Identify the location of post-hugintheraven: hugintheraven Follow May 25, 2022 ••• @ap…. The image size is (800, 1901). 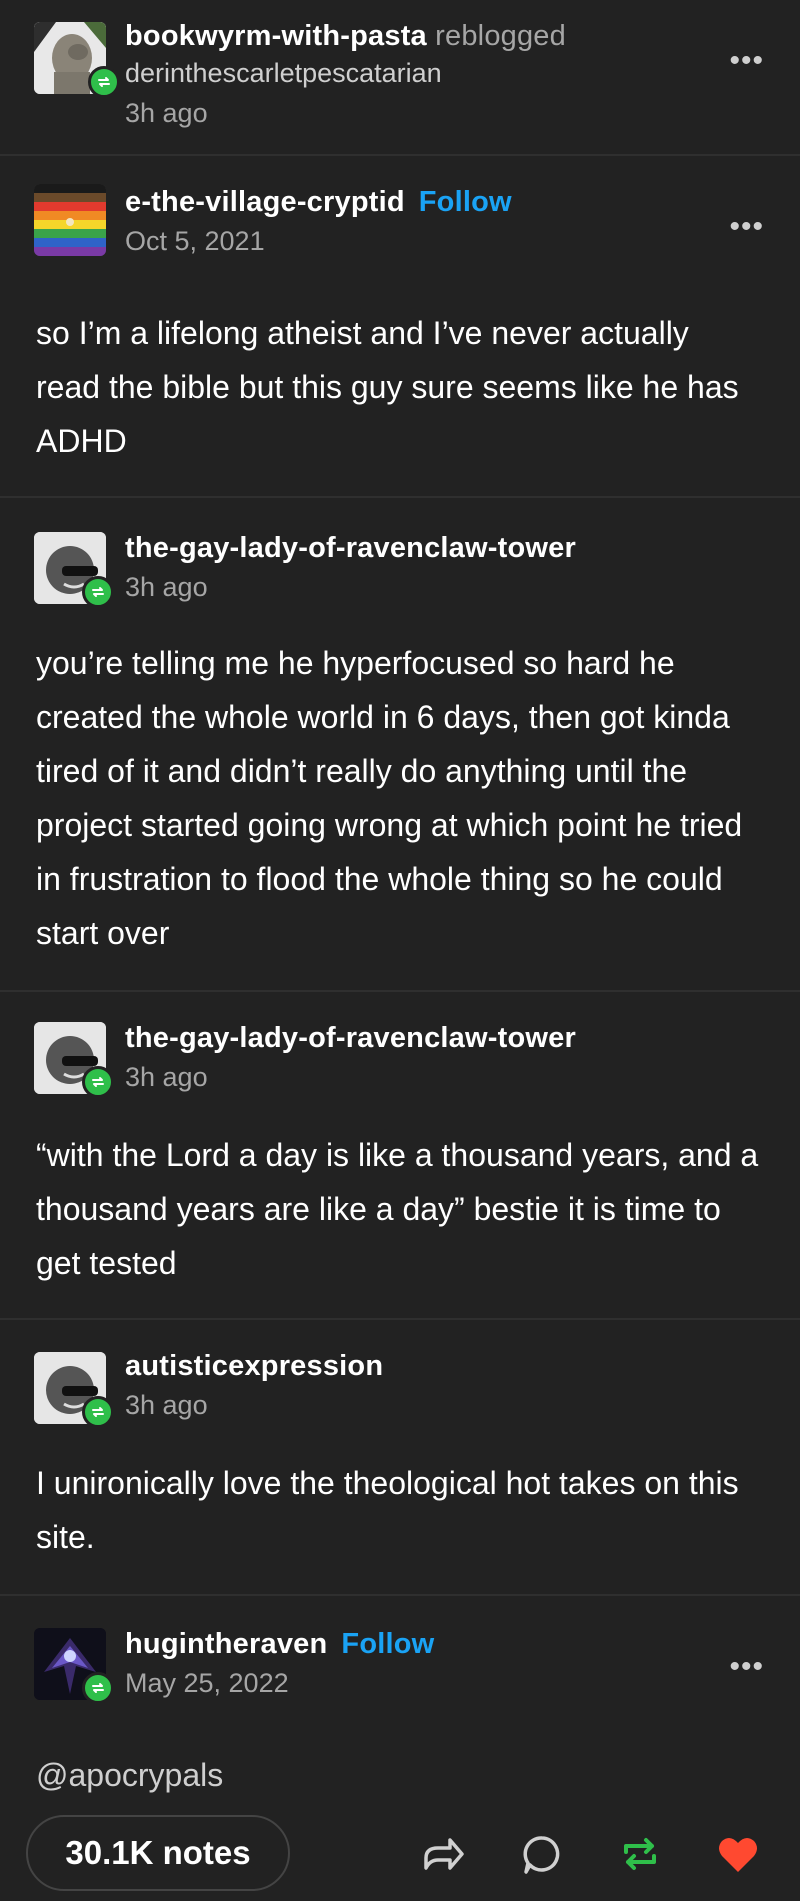
(400, 1696).